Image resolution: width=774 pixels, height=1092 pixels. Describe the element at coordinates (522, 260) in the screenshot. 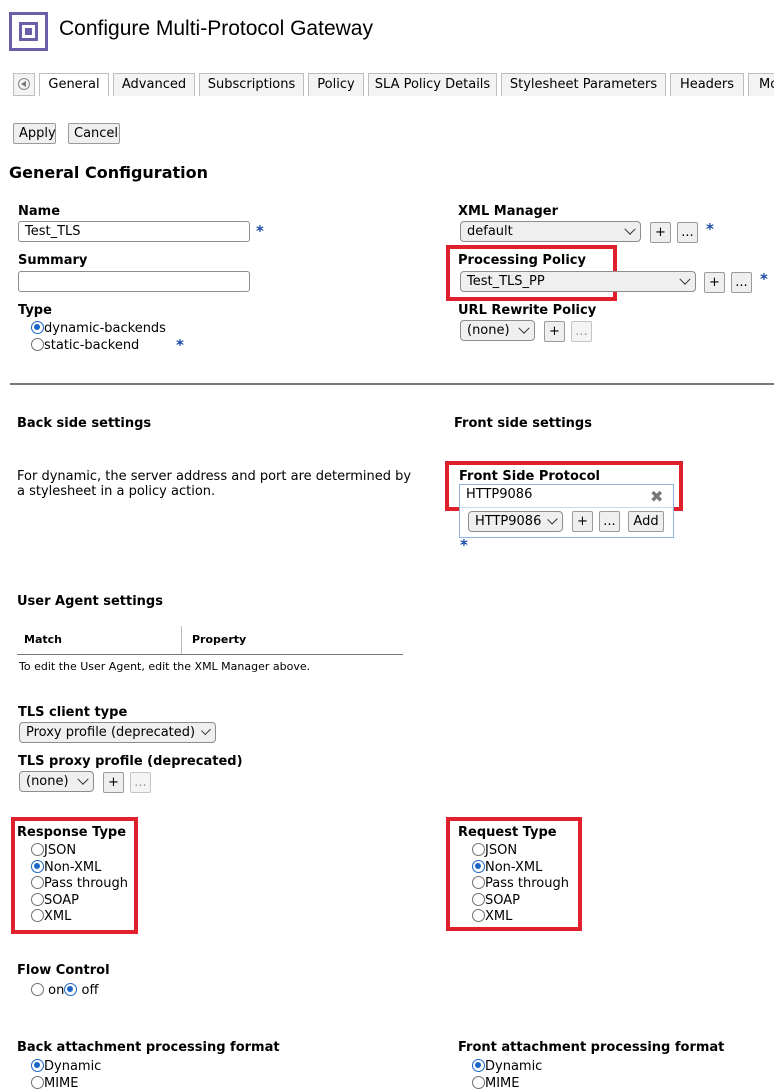

I see `processing-policy-label: Processing Policy` at that location.